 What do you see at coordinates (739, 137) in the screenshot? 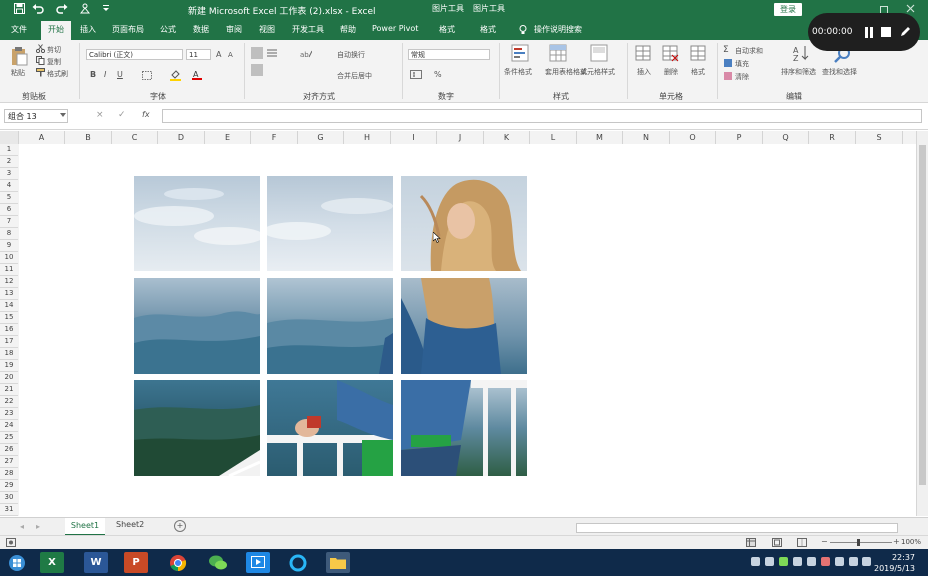
I see `column-header: P` at bounding box center [739, 137].